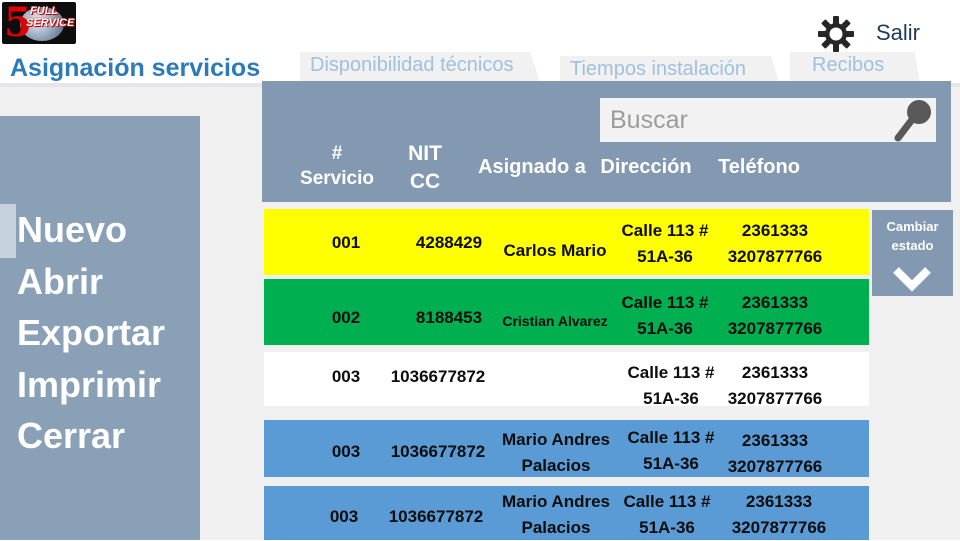 Image resolution: width=960 pixels, height=541 pixels. I want to click on col-header-servicio-line2: Servicio, so click(337, 178).